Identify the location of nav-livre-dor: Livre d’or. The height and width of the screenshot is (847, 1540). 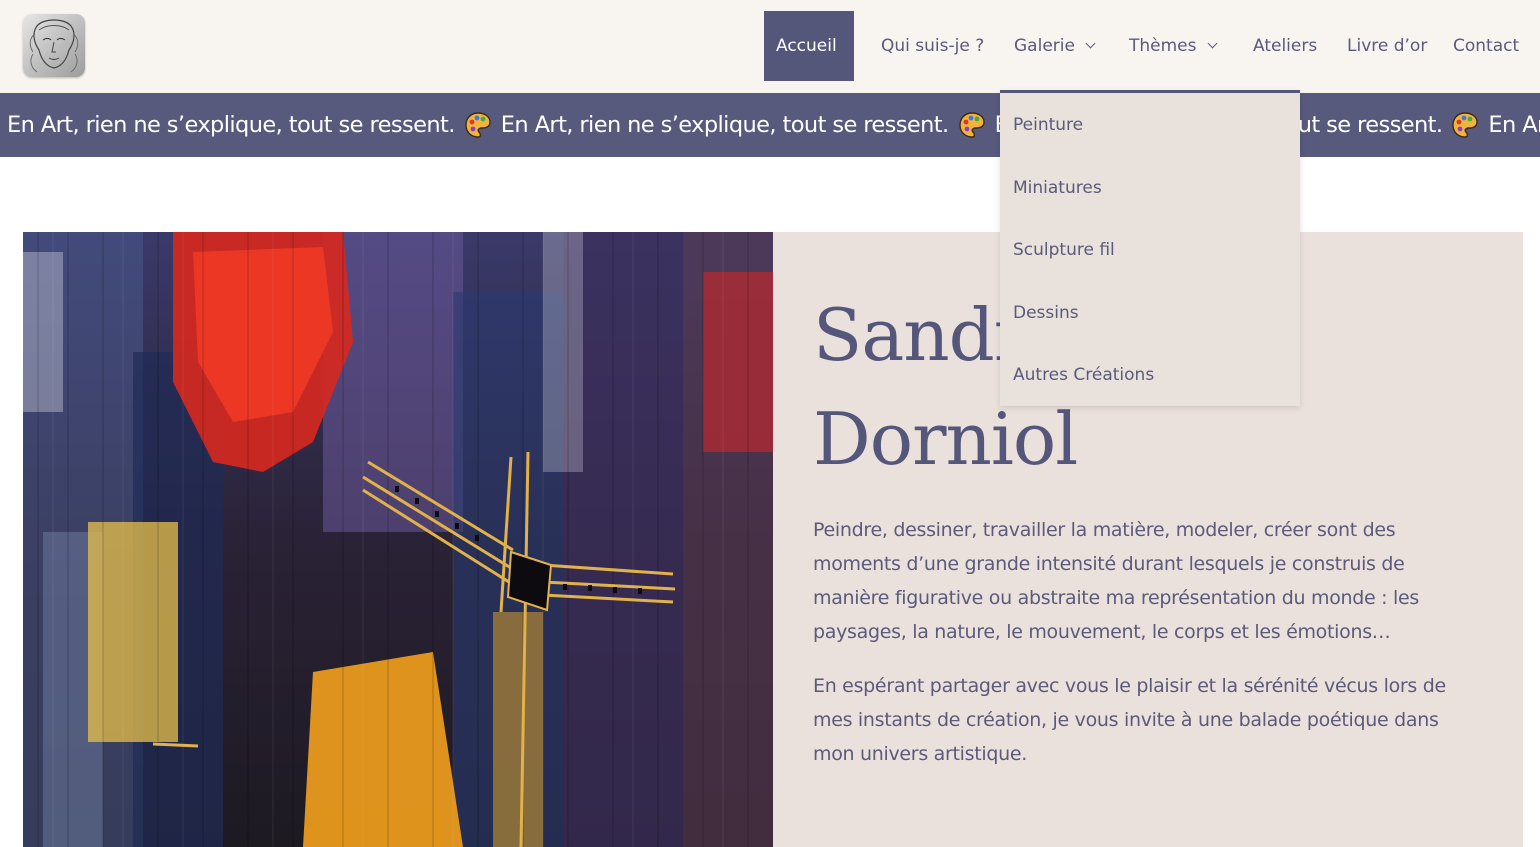
(1387, 46).